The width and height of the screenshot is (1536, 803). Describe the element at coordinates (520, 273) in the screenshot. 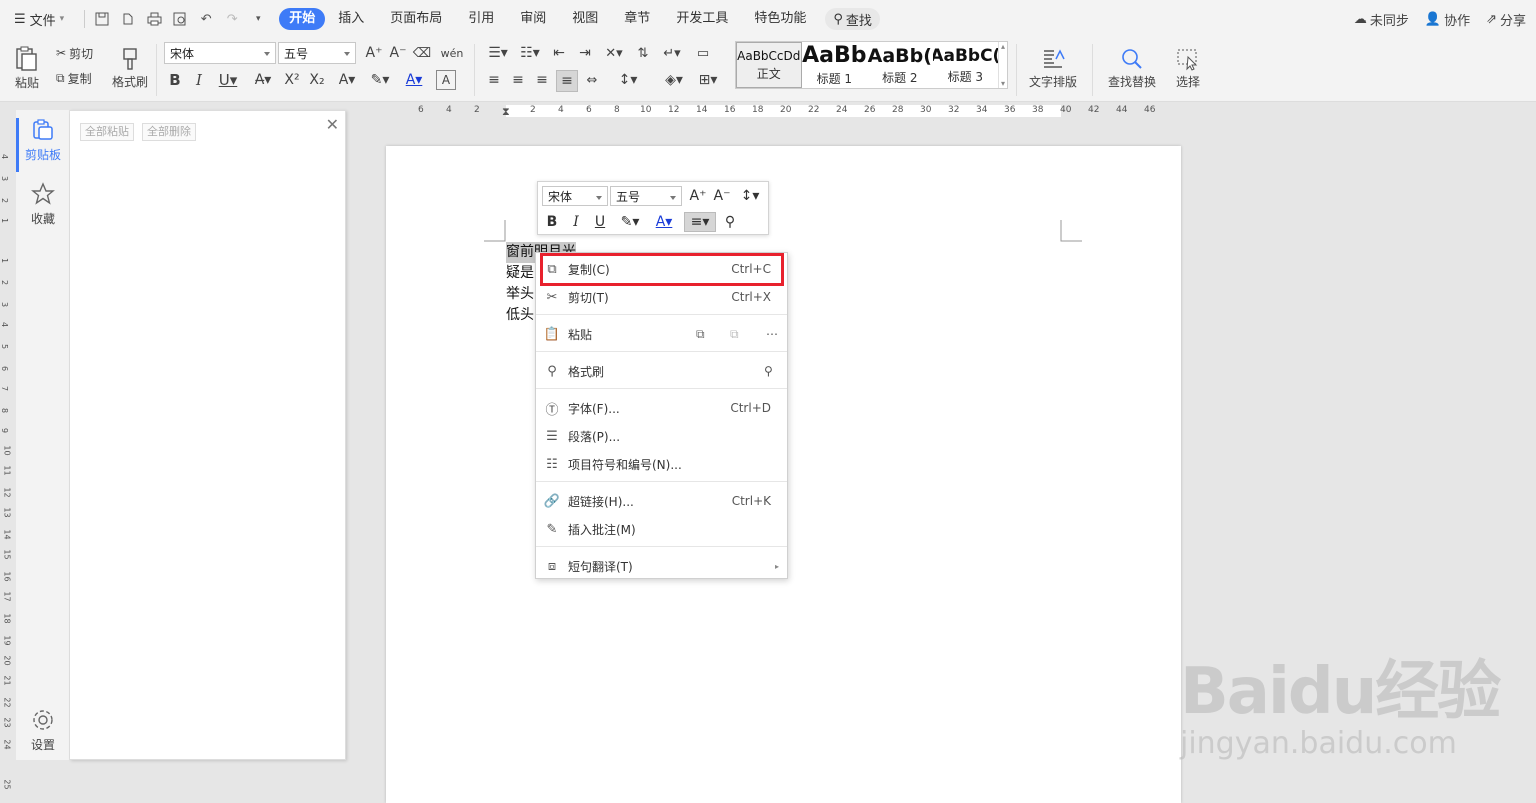

I see `doc-line: 疑是` at that location.